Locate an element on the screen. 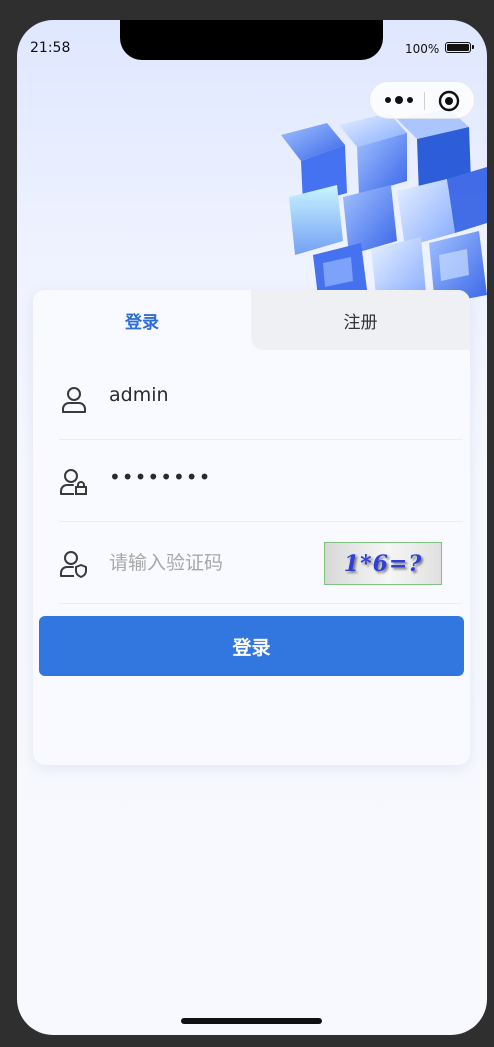 The height and width of the screenshot is (1047, 494). capsule-divider is located at coordinates (424, 101).